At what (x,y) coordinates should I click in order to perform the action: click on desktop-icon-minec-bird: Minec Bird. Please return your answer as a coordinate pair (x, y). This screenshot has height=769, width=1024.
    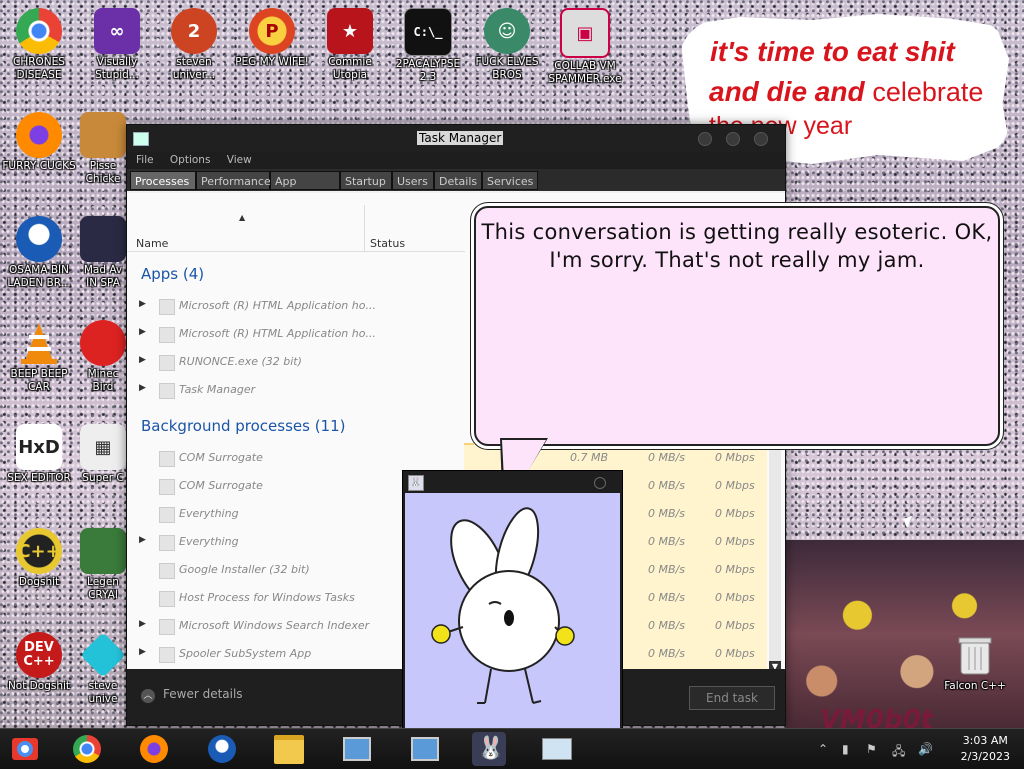
    Looking at the image, I should click on (103, 357).